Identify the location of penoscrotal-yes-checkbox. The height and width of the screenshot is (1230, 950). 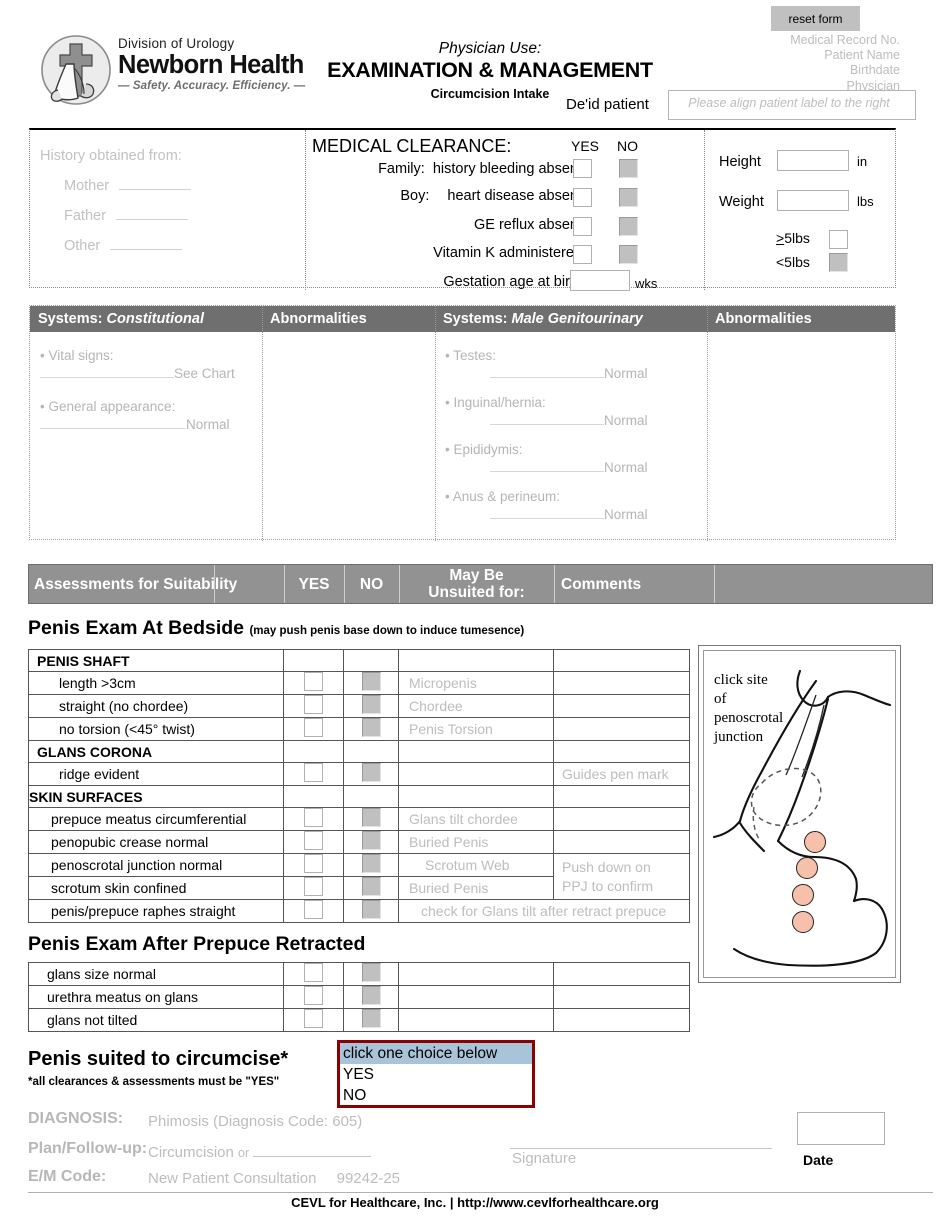
(313, 863).